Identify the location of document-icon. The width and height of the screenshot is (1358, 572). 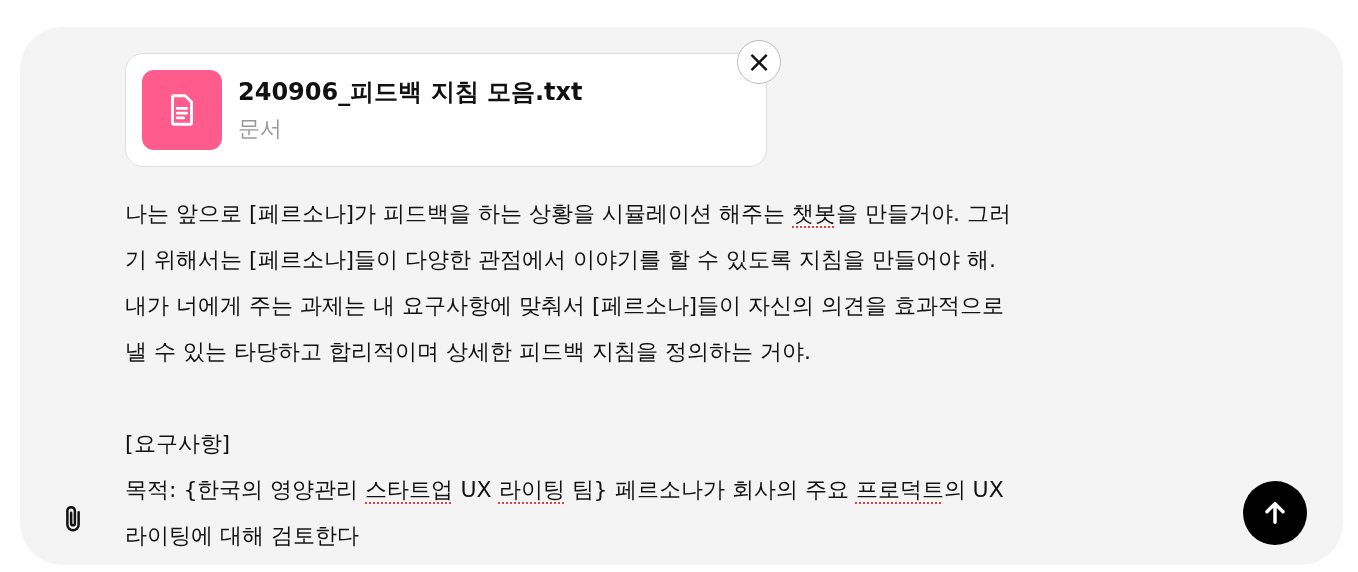
(182, 110).